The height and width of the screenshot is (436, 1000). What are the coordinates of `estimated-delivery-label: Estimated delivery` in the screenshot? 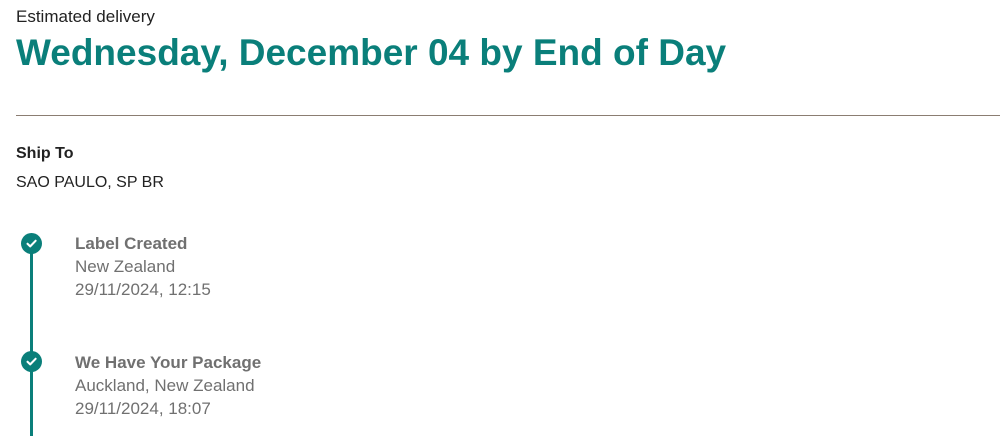 It's located at (85, 16).